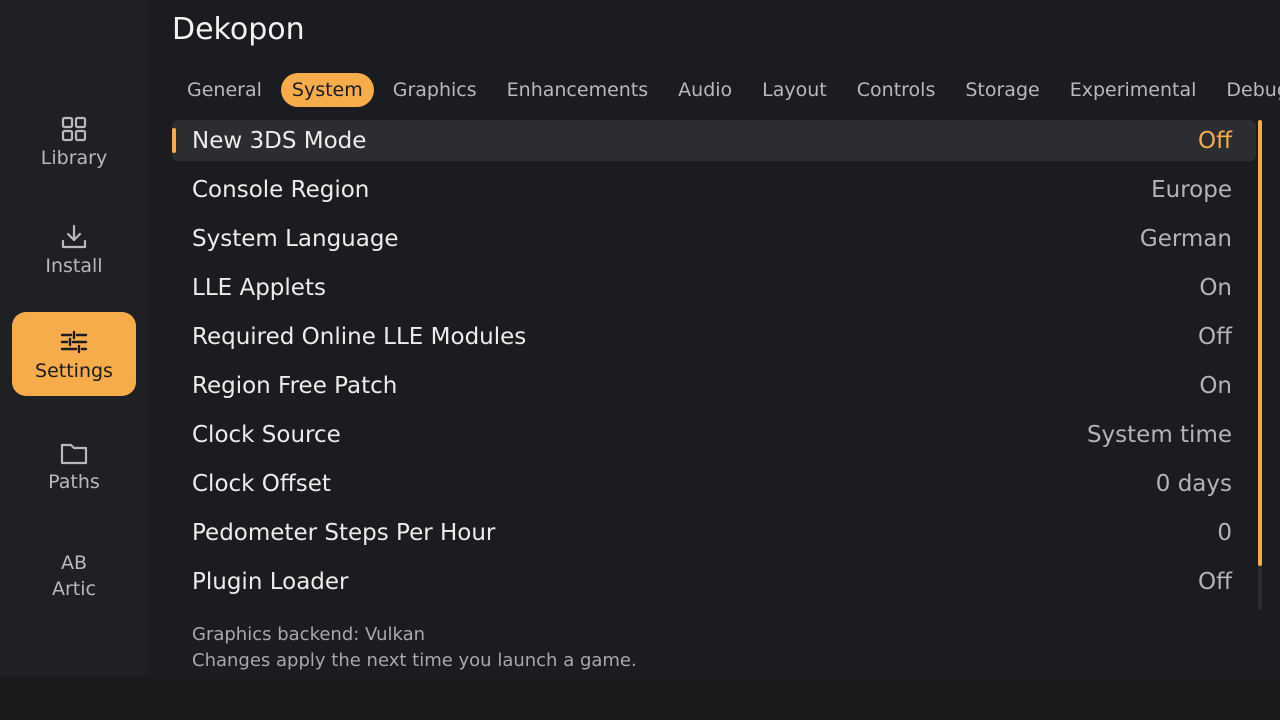 The width and height of the screenshot is (1280, 720). Describe the element at coordinates (74, 453) in the screenshot. I see `folder-icon` at that location.